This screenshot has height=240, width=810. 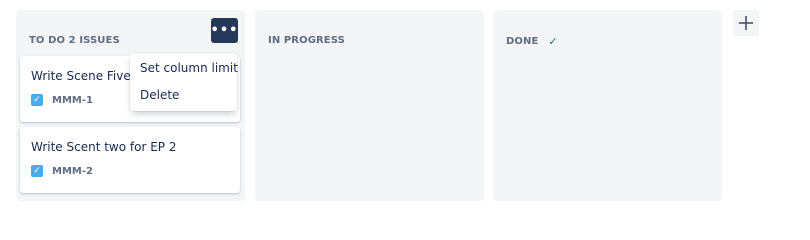 What do you see at coordinates (184, 82) in the screenshot?
I see `column-menu-dropdown: Set column limit Delete` at bounding box center [184, 82].